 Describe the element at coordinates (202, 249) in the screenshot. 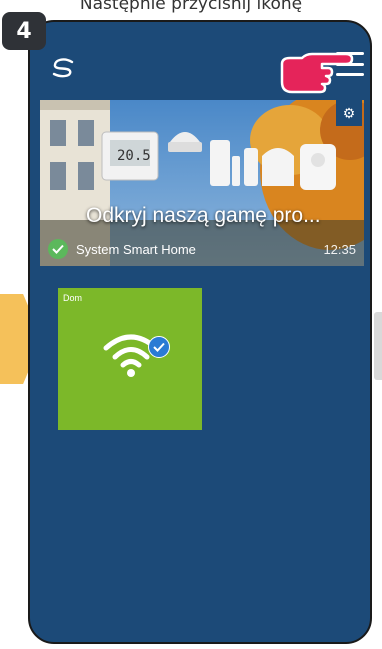

I see `banner-footer: System Smart Home 12:35` at that location.